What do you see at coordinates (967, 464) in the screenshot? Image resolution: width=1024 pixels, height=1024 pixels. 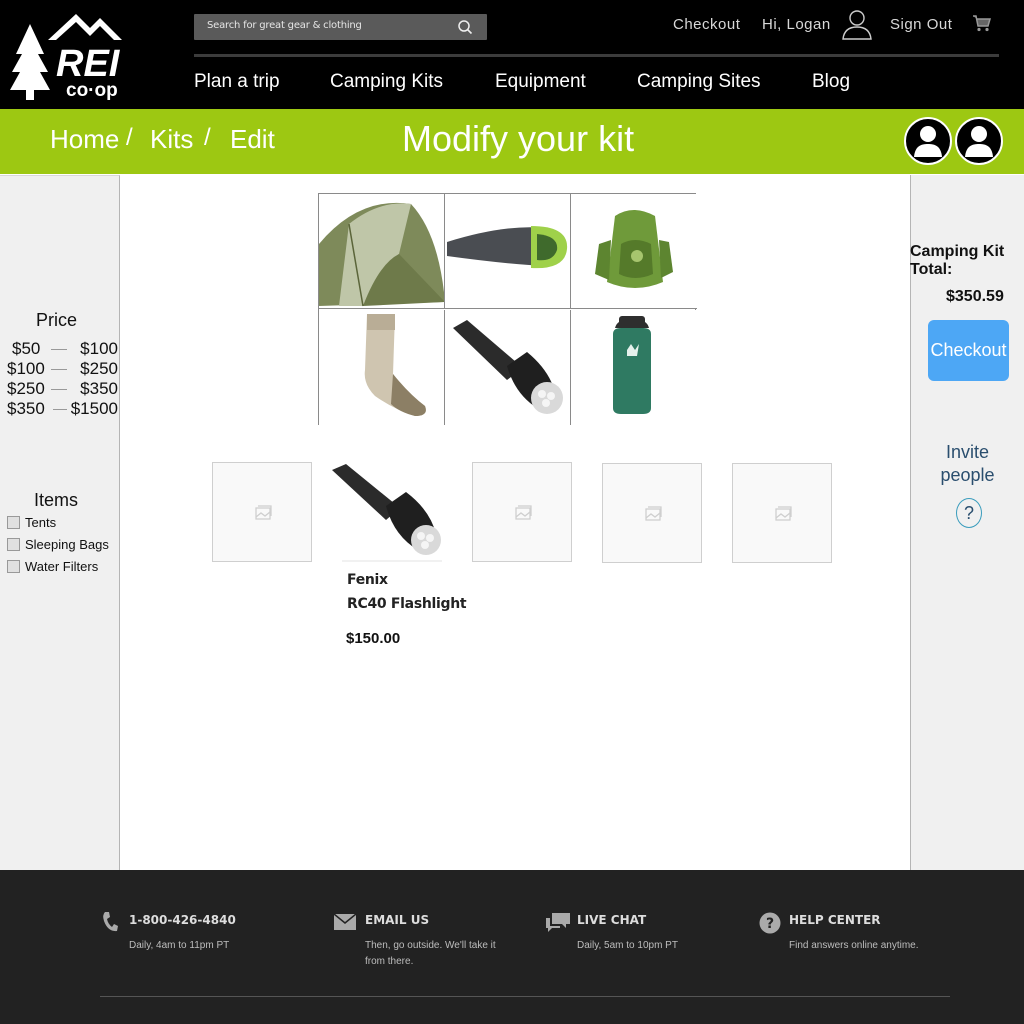 I see `invite-people-link: Invite people` at bounding box center [967, 464].